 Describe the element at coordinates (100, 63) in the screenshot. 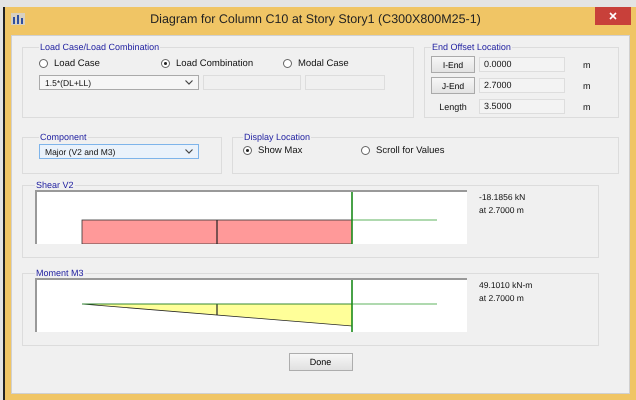

I see `radio-option: Load Case` at that location.